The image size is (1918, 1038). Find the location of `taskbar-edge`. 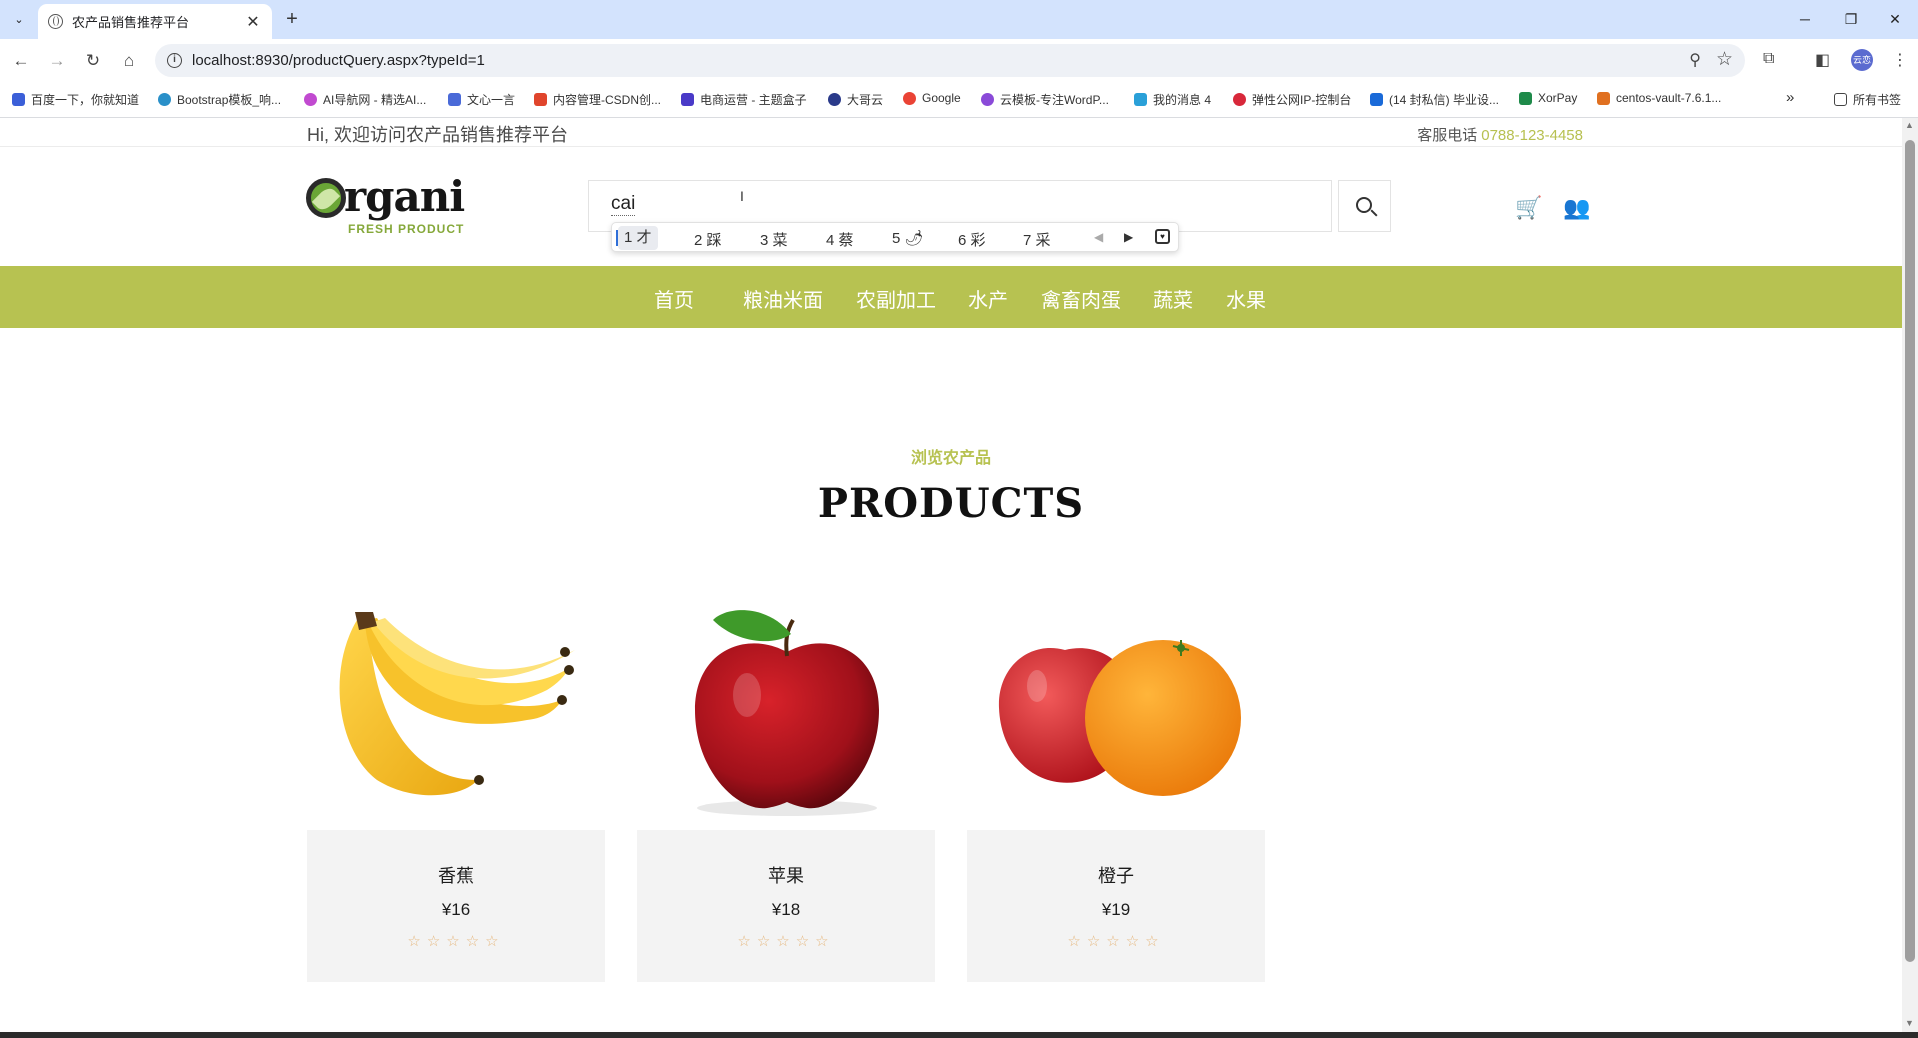

taskbar-edge is located at coordinates (959, 1035).